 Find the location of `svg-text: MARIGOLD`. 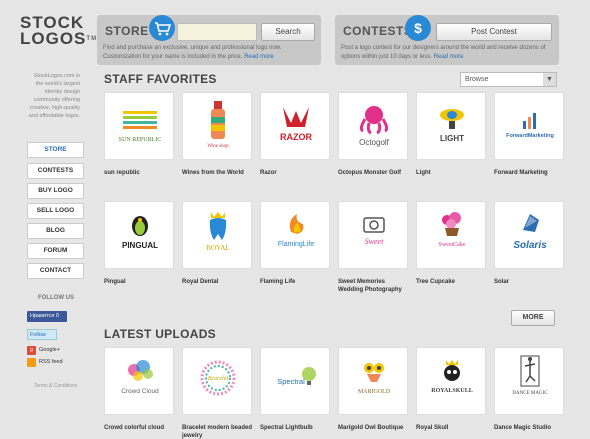

svg-text: MARIGOLD is located at coordinates (374, 392).